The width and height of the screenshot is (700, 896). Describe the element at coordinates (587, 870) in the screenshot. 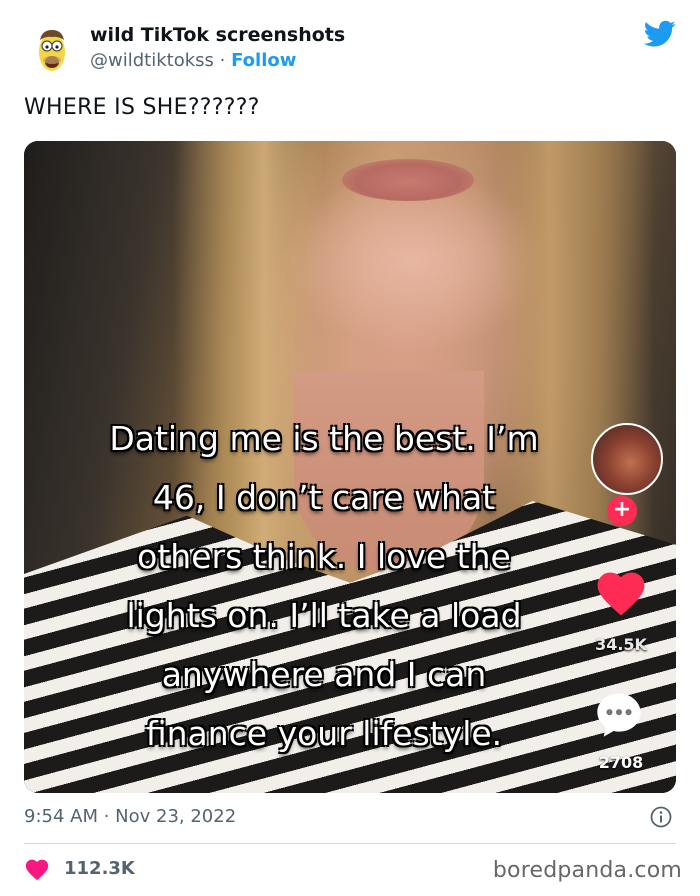

I see `watermark: boredpanda.com` at that location.